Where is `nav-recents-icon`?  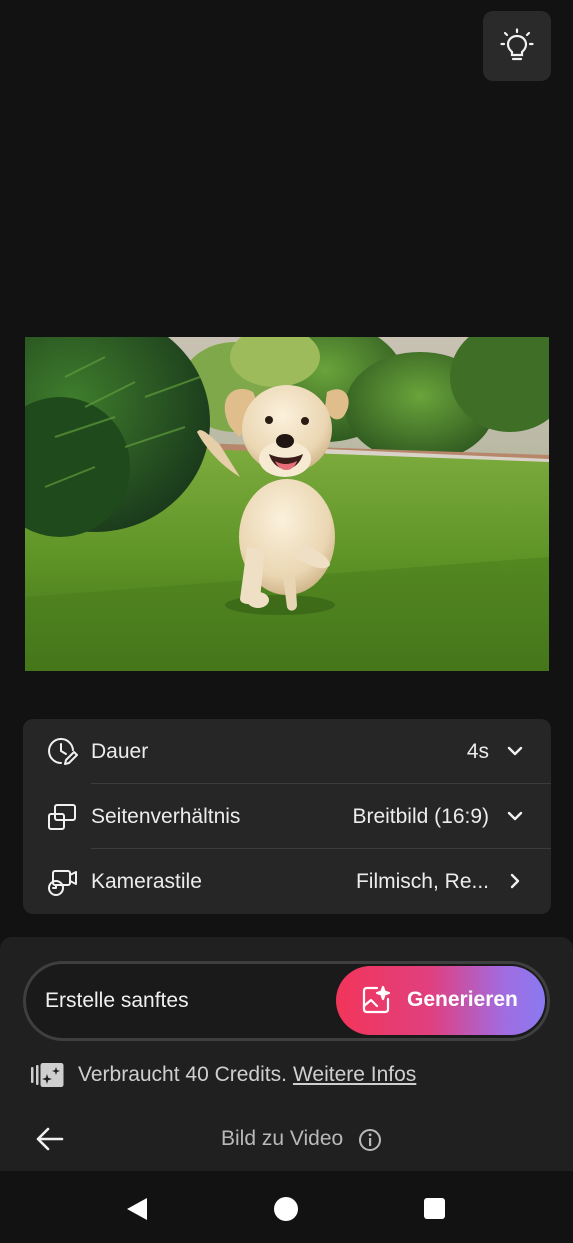
nav-recents-icon is located at coordinates (434, 1208).